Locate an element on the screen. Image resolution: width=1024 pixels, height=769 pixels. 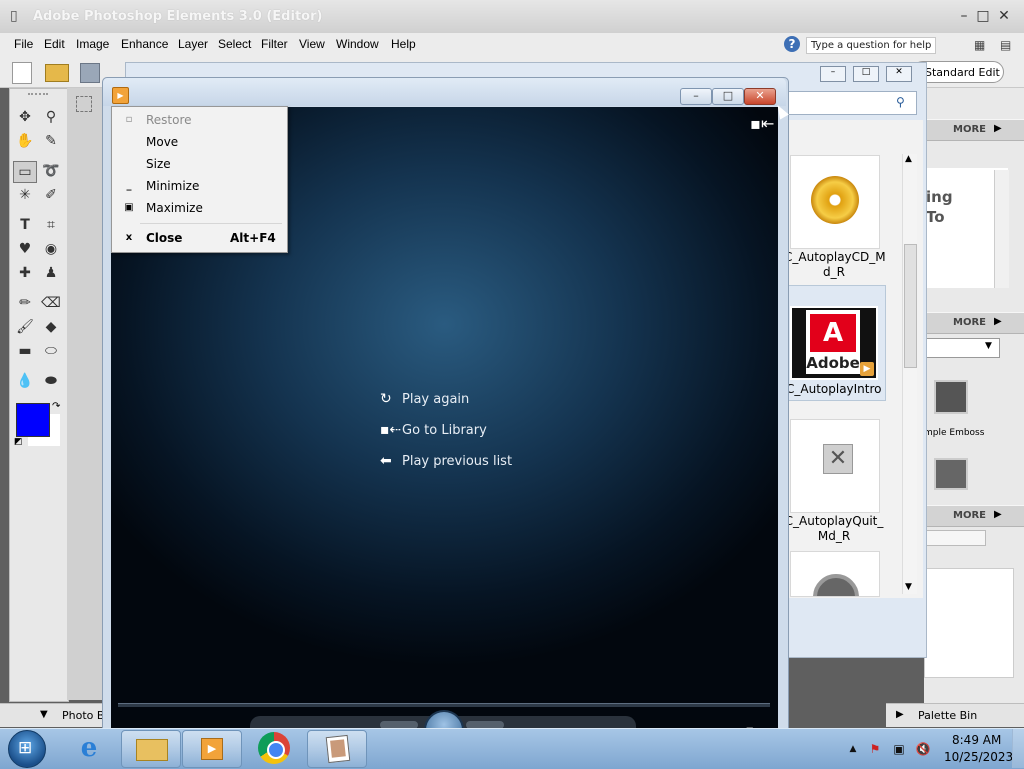
clock-time: 8:49 AM is located at coordinates (976, 740).